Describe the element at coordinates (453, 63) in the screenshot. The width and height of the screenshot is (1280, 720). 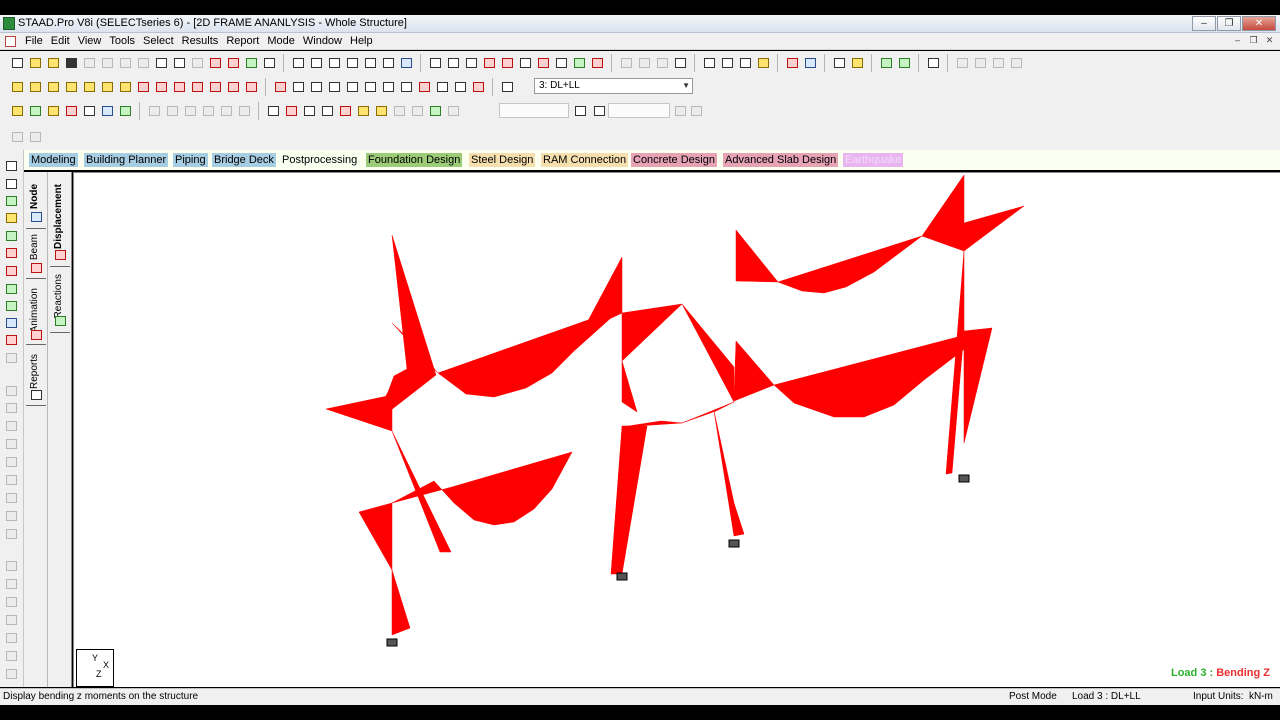
I see `node-numbers-icon` at that location.